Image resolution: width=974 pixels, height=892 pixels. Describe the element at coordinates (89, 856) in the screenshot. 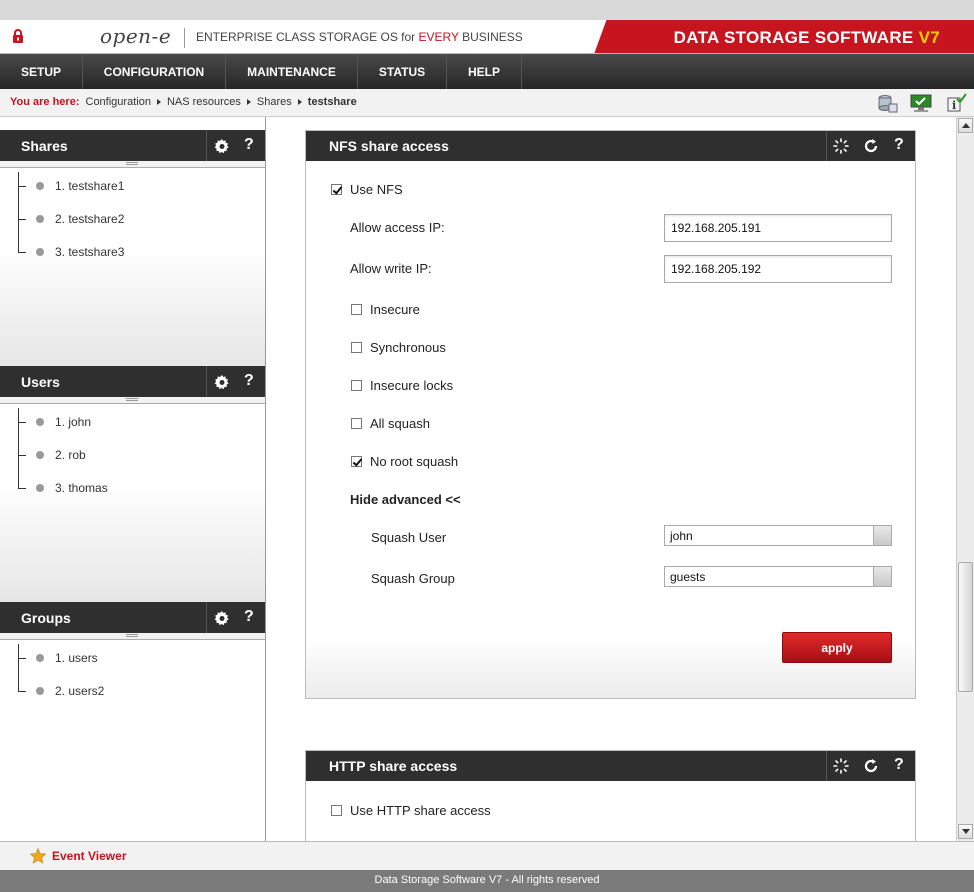

I see `event-viewer-link: Event Viewer` at that location.